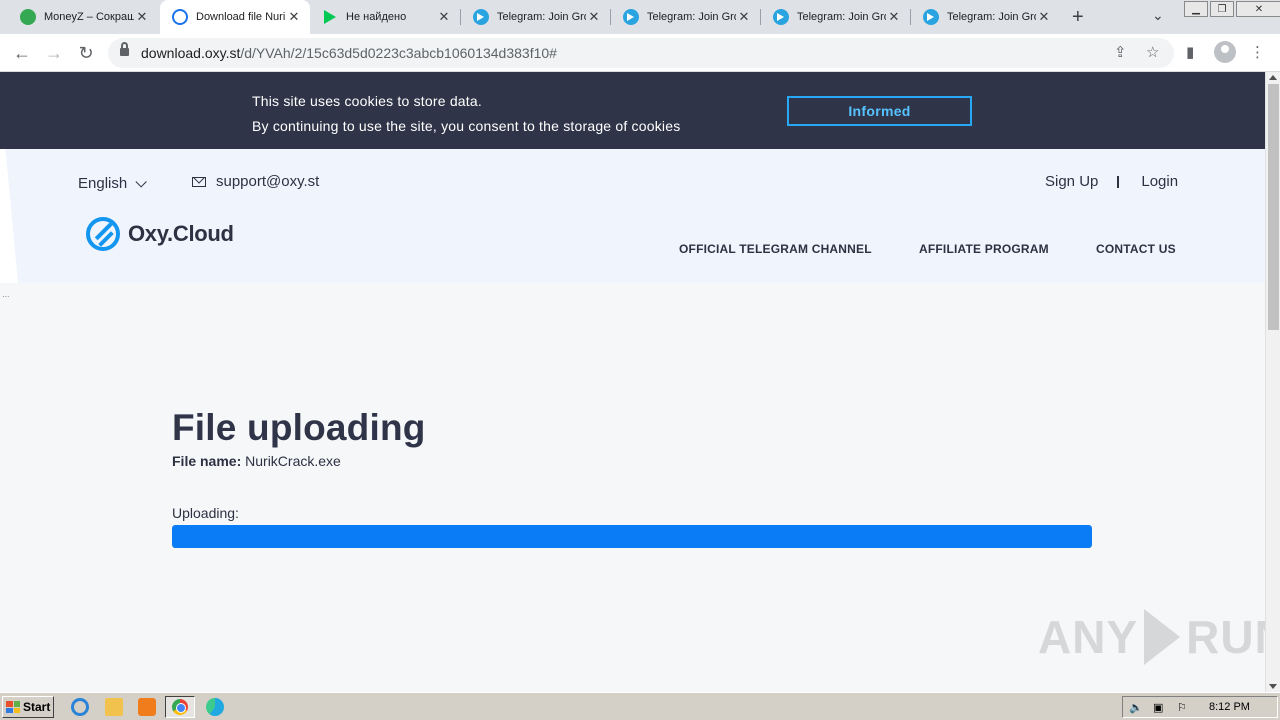 This screenshot has height=720, width=1280. Describe the element at coordinates (1158, 15) in the screenshot. I see `tab-search-chevron-icon: ⌄` at that location.